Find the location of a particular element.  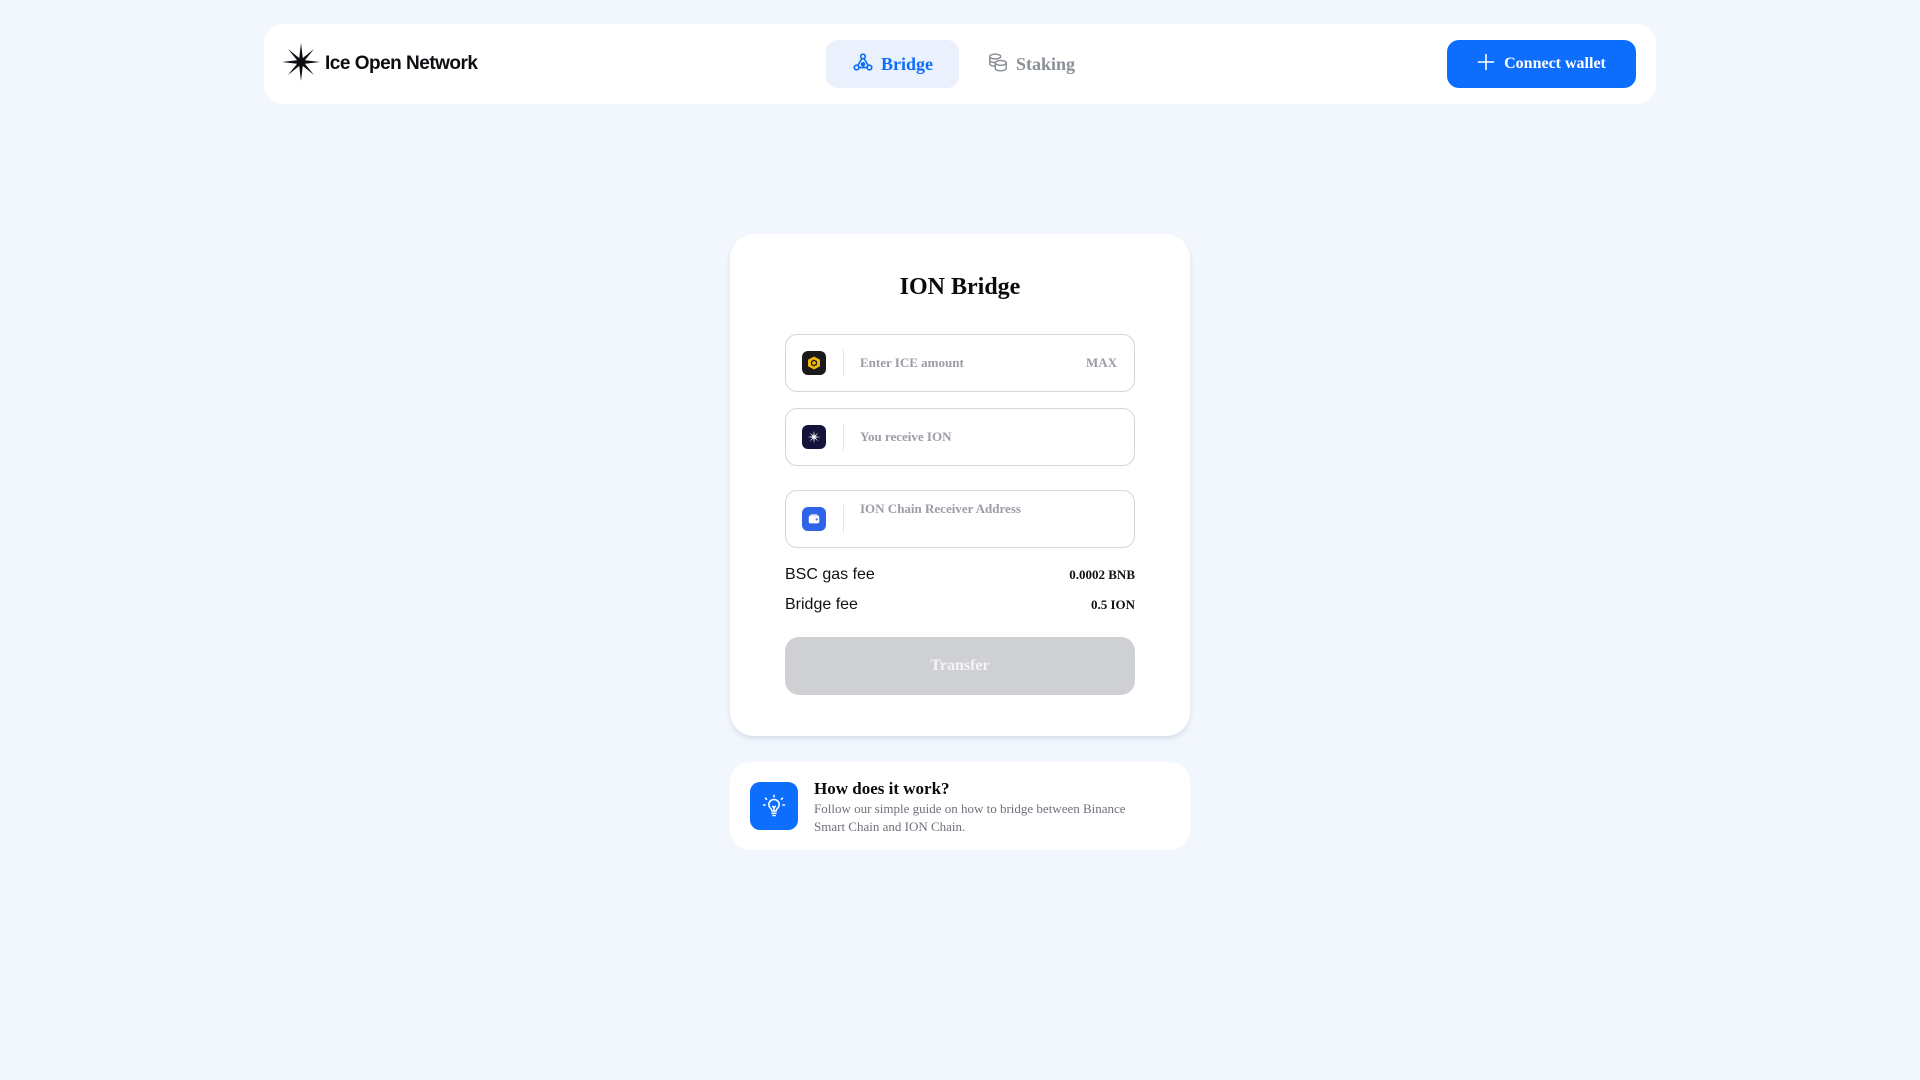

ion-receive-field is located at coordinates (960, 437).